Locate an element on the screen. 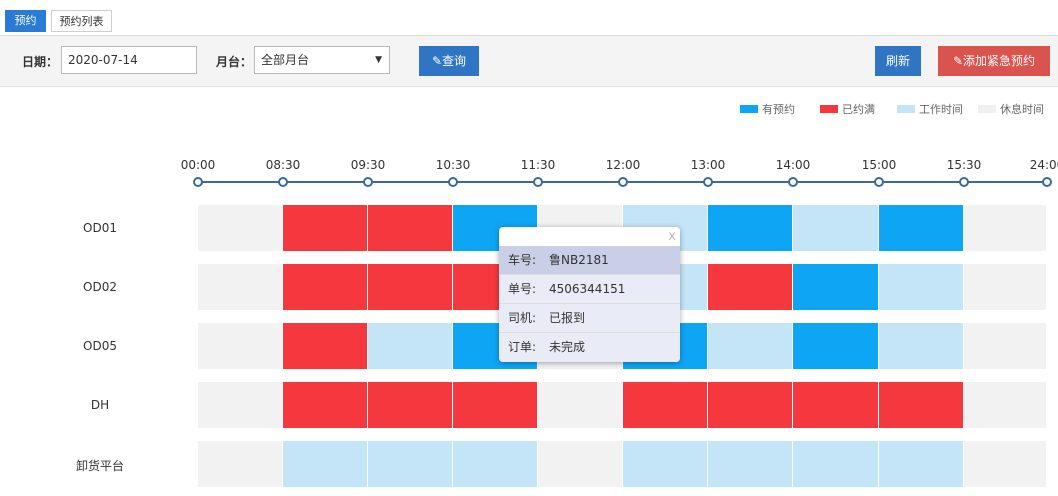  close-icon: x is located at coordinates (672, 236).